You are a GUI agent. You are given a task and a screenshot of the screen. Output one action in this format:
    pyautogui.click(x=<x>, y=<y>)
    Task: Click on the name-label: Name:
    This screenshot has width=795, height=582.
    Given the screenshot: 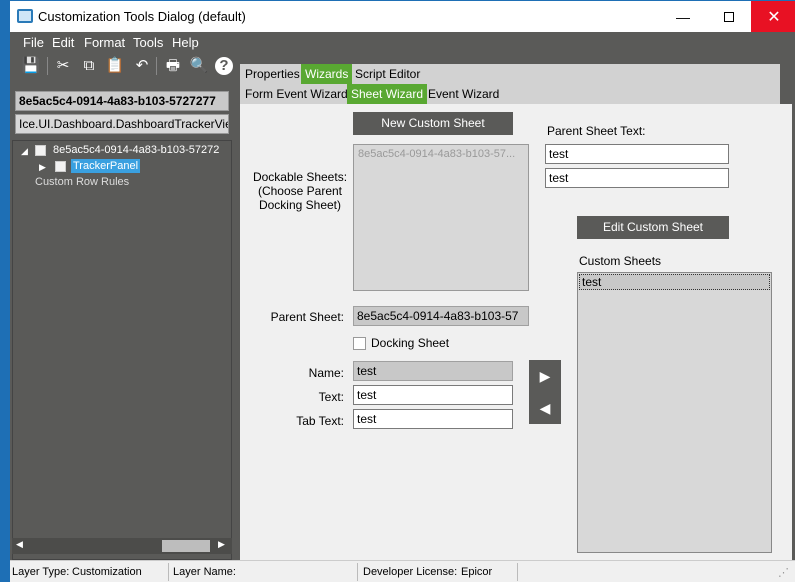 What is the action you would take?
    pyautogui.click(x=326, y=373)
    